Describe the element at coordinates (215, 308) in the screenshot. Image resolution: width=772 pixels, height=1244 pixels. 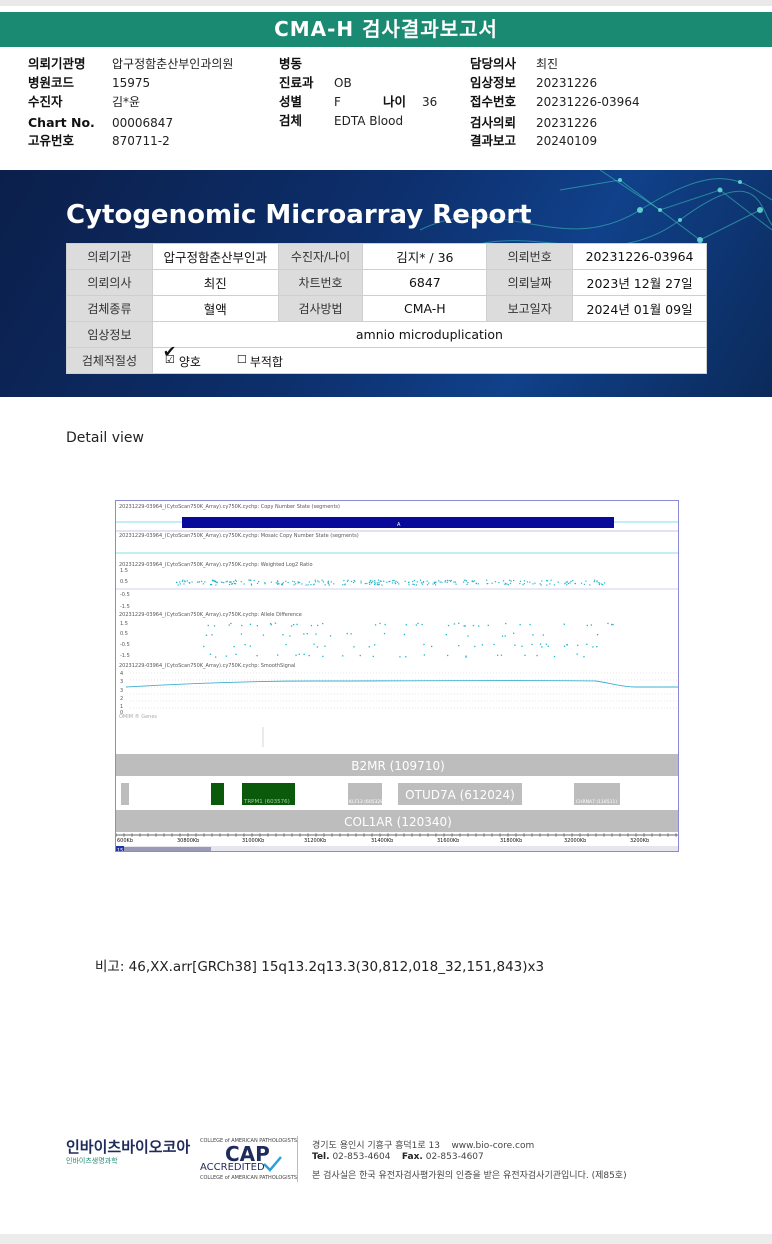
I see `table-cell: 혈액` at that location.